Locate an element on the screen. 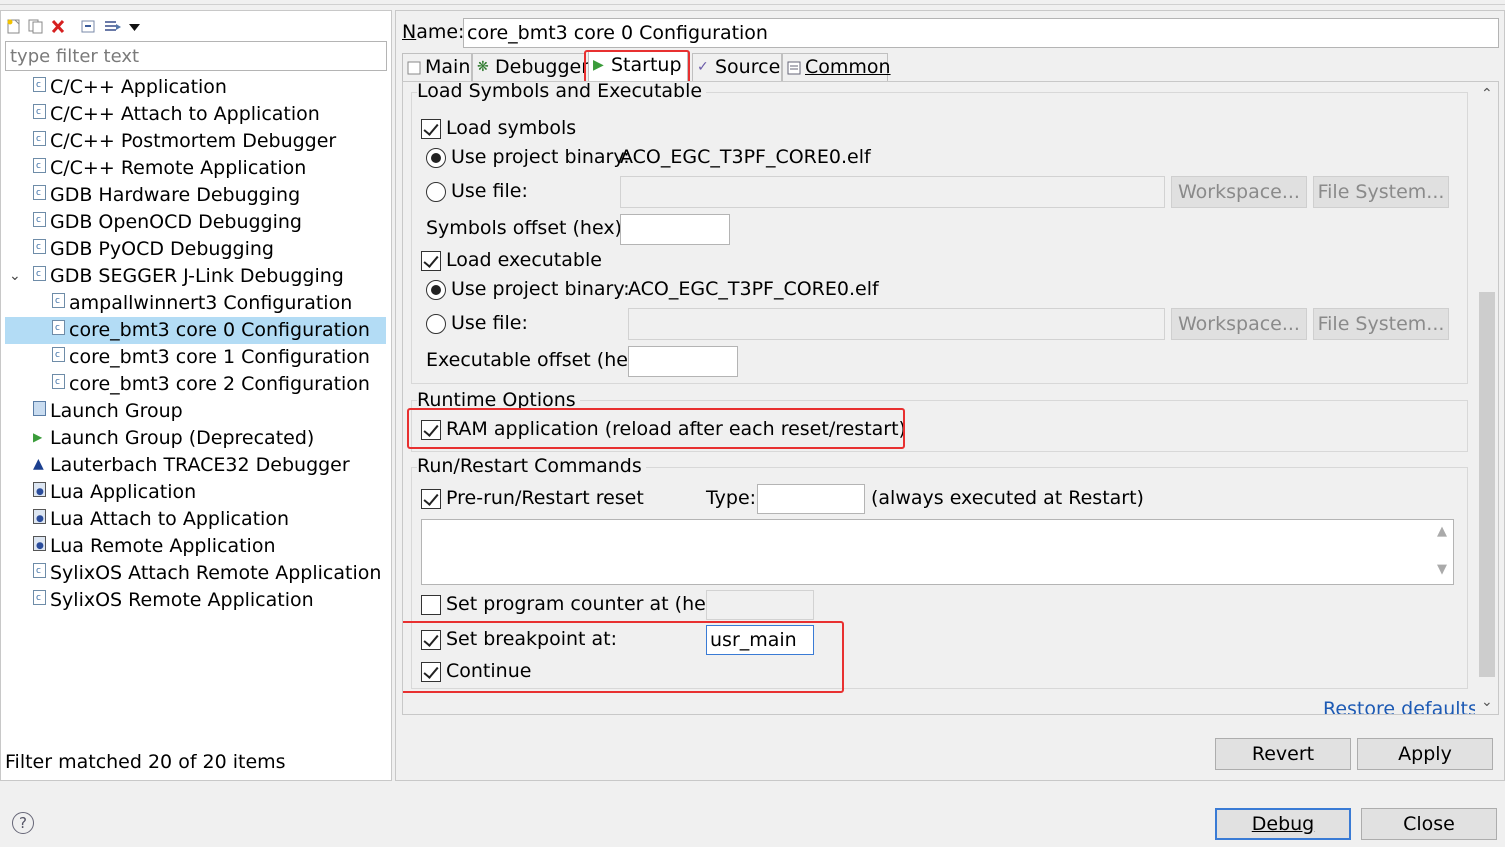  duplicate-config-icon is located at coordinates (35, 25).